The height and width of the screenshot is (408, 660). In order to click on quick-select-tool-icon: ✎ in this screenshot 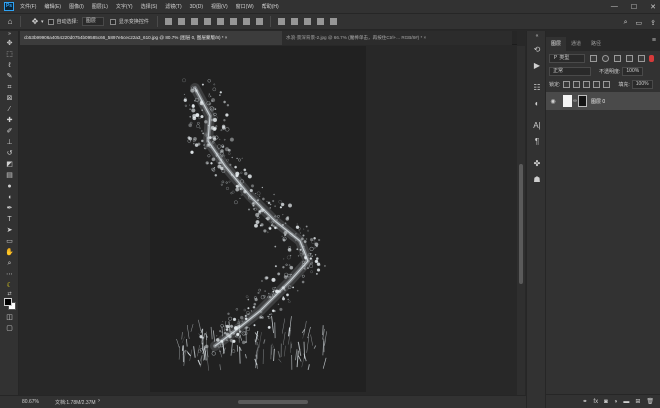, I will do `click(9, 76)`.